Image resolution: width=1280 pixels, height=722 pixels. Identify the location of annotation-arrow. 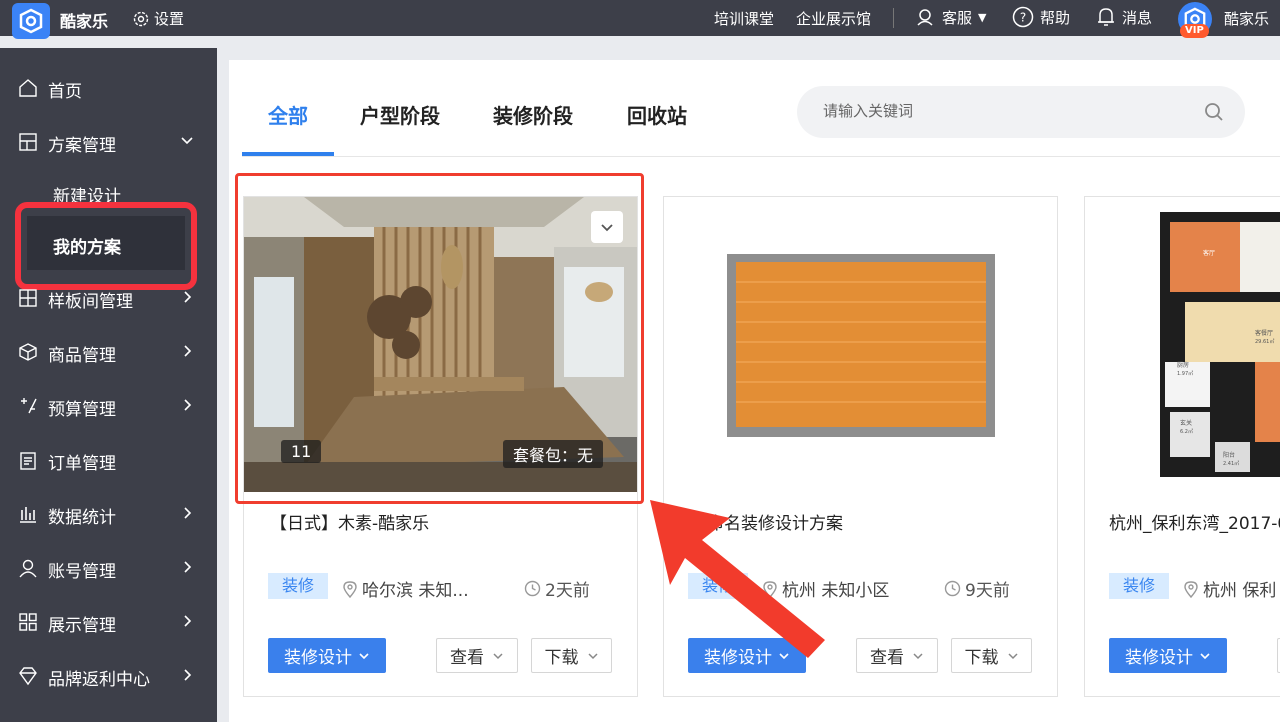
(737, 579).